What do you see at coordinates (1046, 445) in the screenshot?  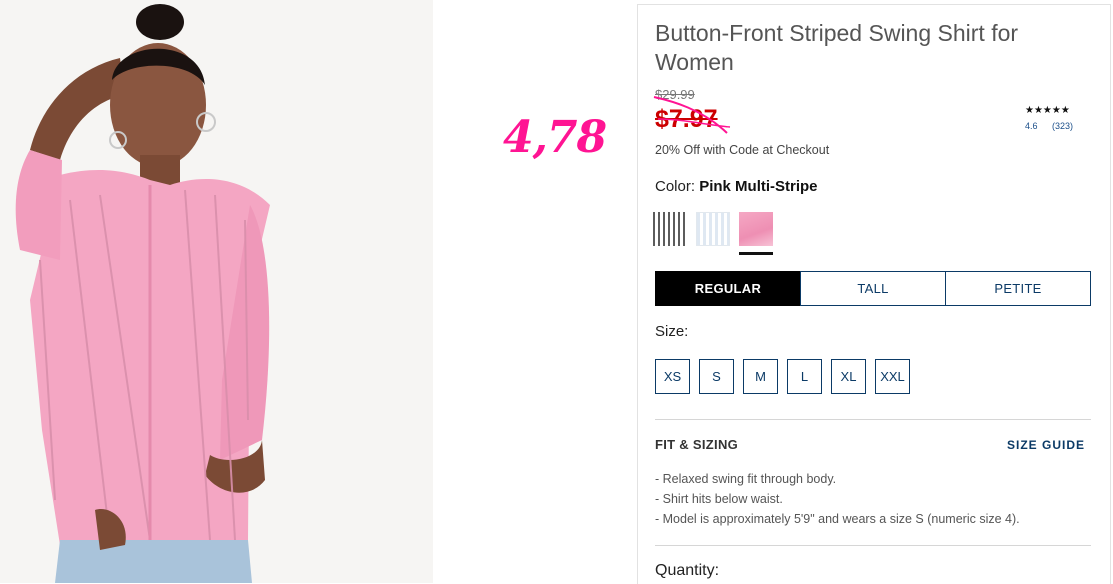 I see `size-guide-link: SIZE GUIDE` at bounding box center [1046, 445].